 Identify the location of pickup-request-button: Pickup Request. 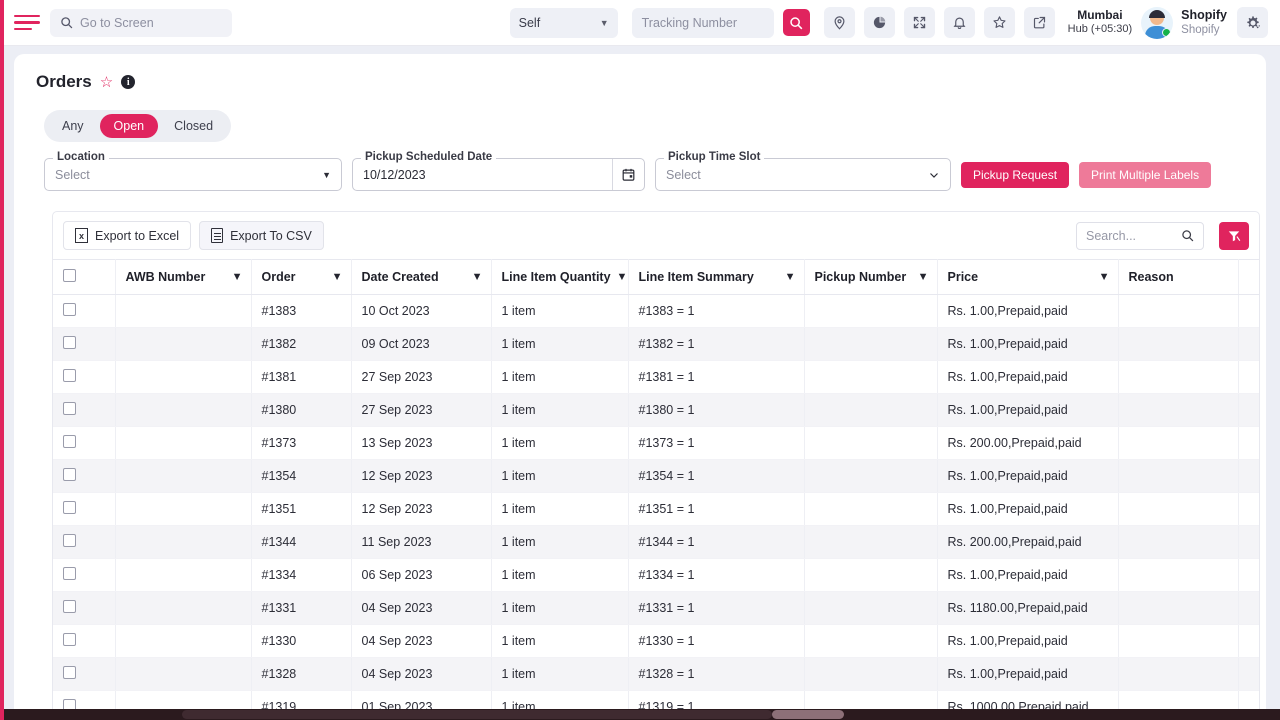
(1015, 174).